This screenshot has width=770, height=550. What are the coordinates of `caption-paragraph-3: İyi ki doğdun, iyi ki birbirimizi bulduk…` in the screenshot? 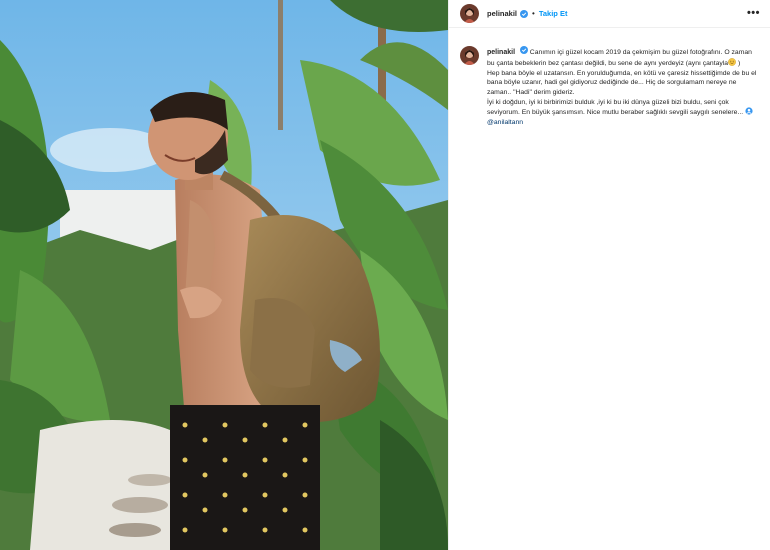 It's located at (623, 113).